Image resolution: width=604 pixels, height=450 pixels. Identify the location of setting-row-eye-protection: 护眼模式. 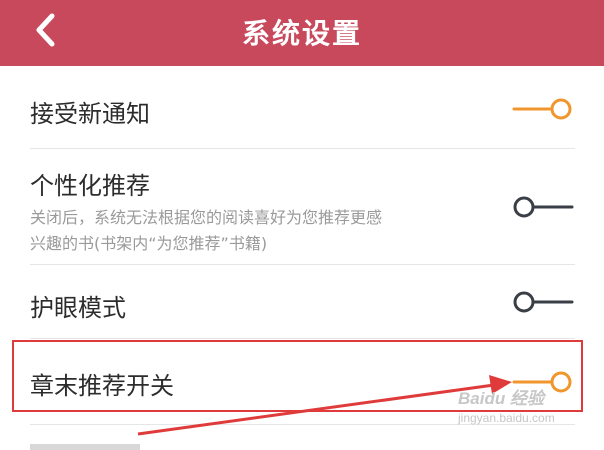
(304, 305).